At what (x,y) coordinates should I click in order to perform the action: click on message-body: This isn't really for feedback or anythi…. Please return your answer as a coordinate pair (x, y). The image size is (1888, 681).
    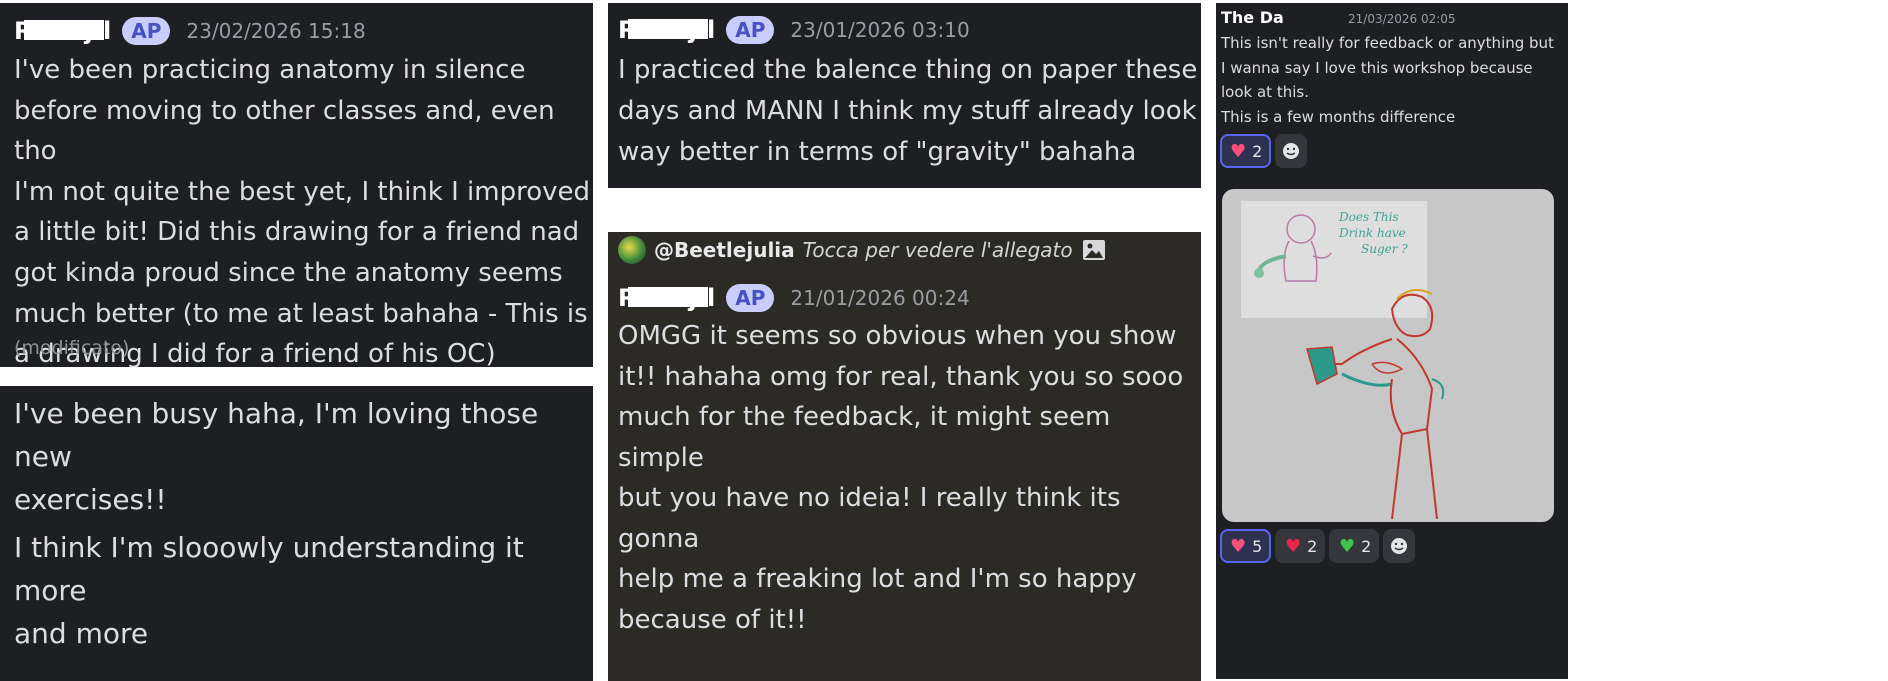
    Looking at the image, I should click on (1387, 80).